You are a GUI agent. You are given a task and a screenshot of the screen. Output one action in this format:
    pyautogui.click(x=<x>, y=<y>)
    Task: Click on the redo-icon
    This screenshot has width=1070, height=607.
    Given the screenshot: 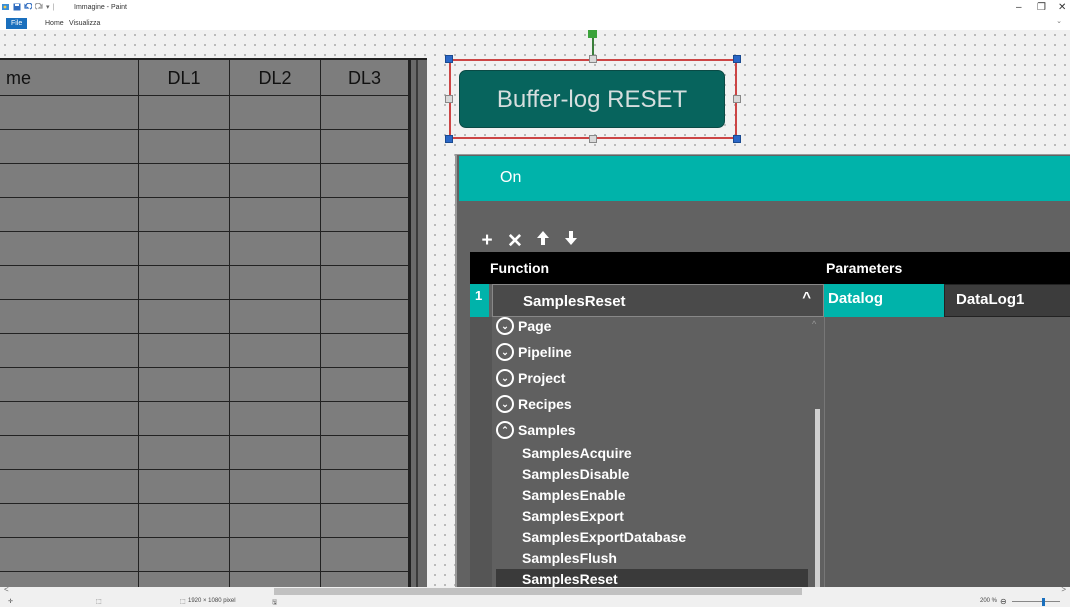 What is the action you would take?
    pyautogui.click(x=39, y=7)
    